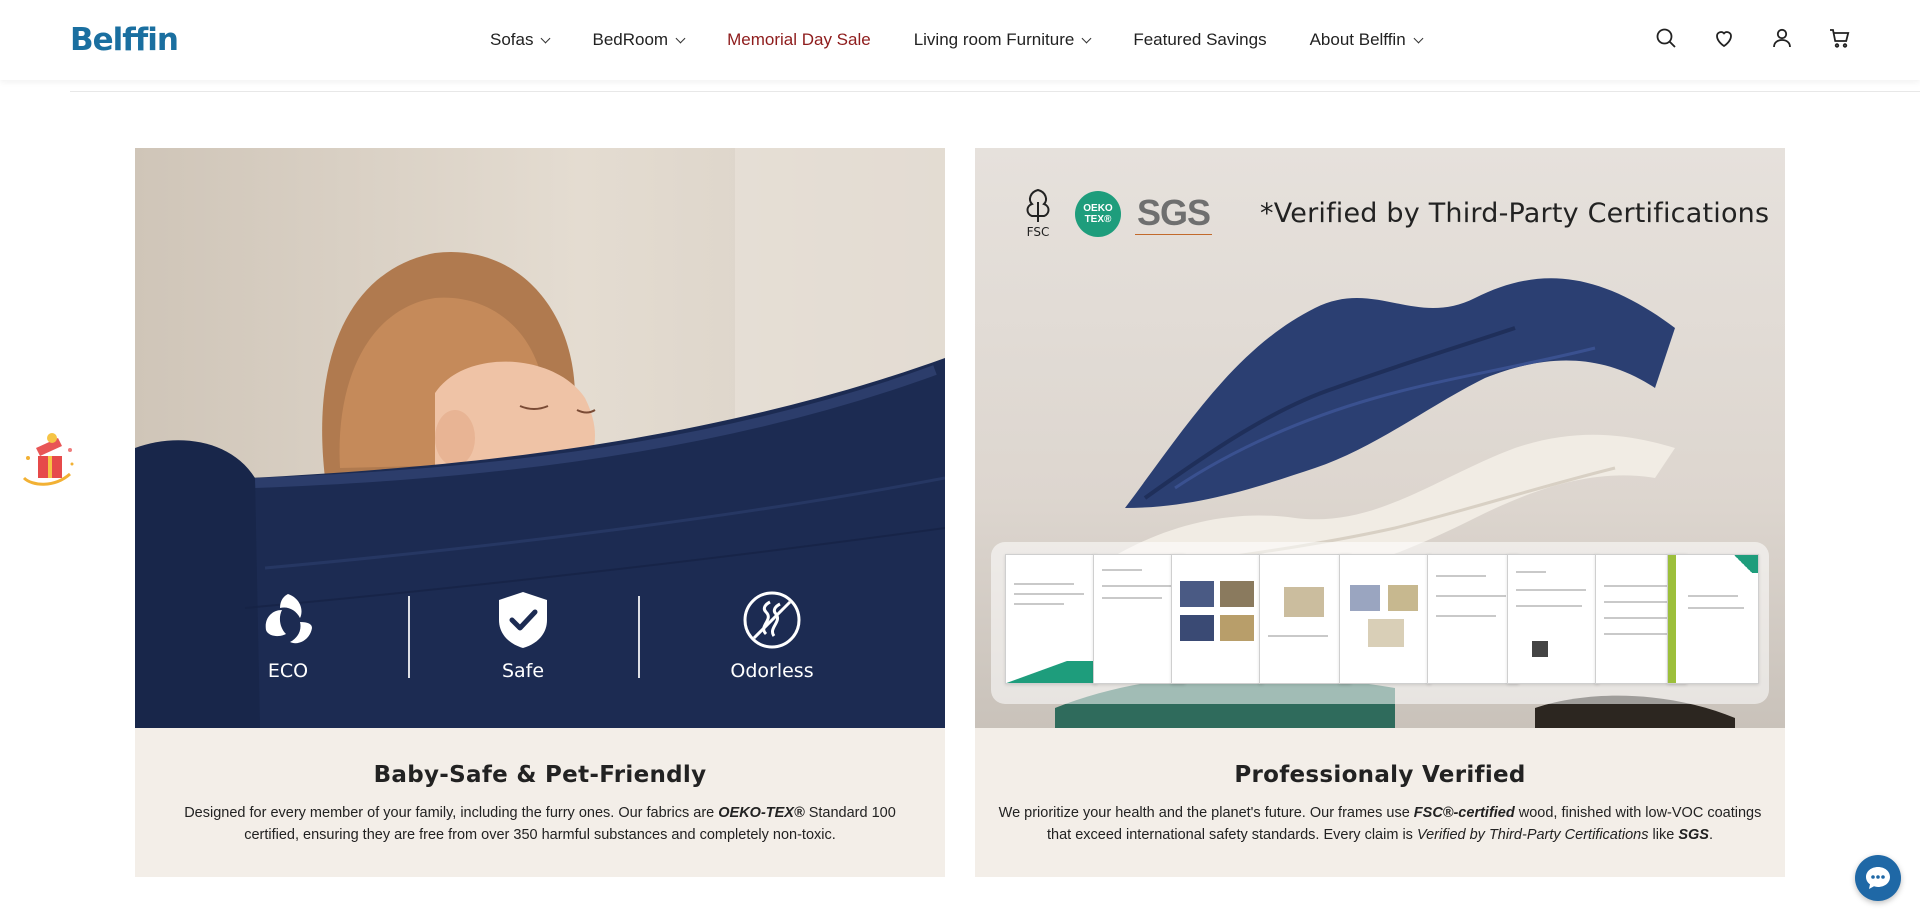  I want to click on shield-check-icon, so click(523, 620).